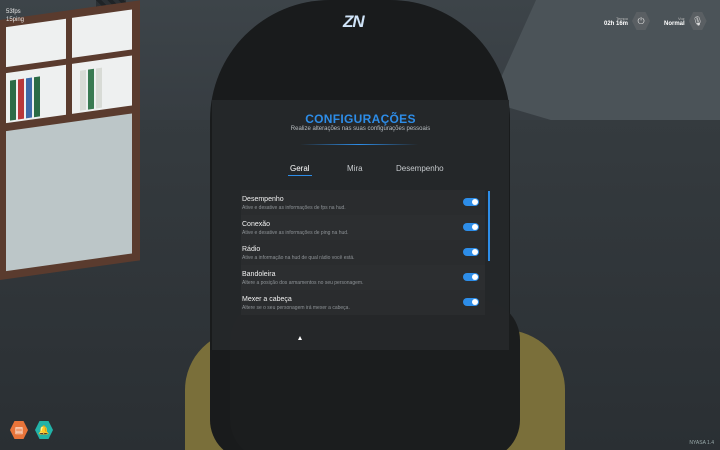 The height and width of the screenshot is (450, 720). What do you see at coordinates (300, 170) in the screenshot?
I see `tab-geral: Geral` at bounding box center [300, 170].